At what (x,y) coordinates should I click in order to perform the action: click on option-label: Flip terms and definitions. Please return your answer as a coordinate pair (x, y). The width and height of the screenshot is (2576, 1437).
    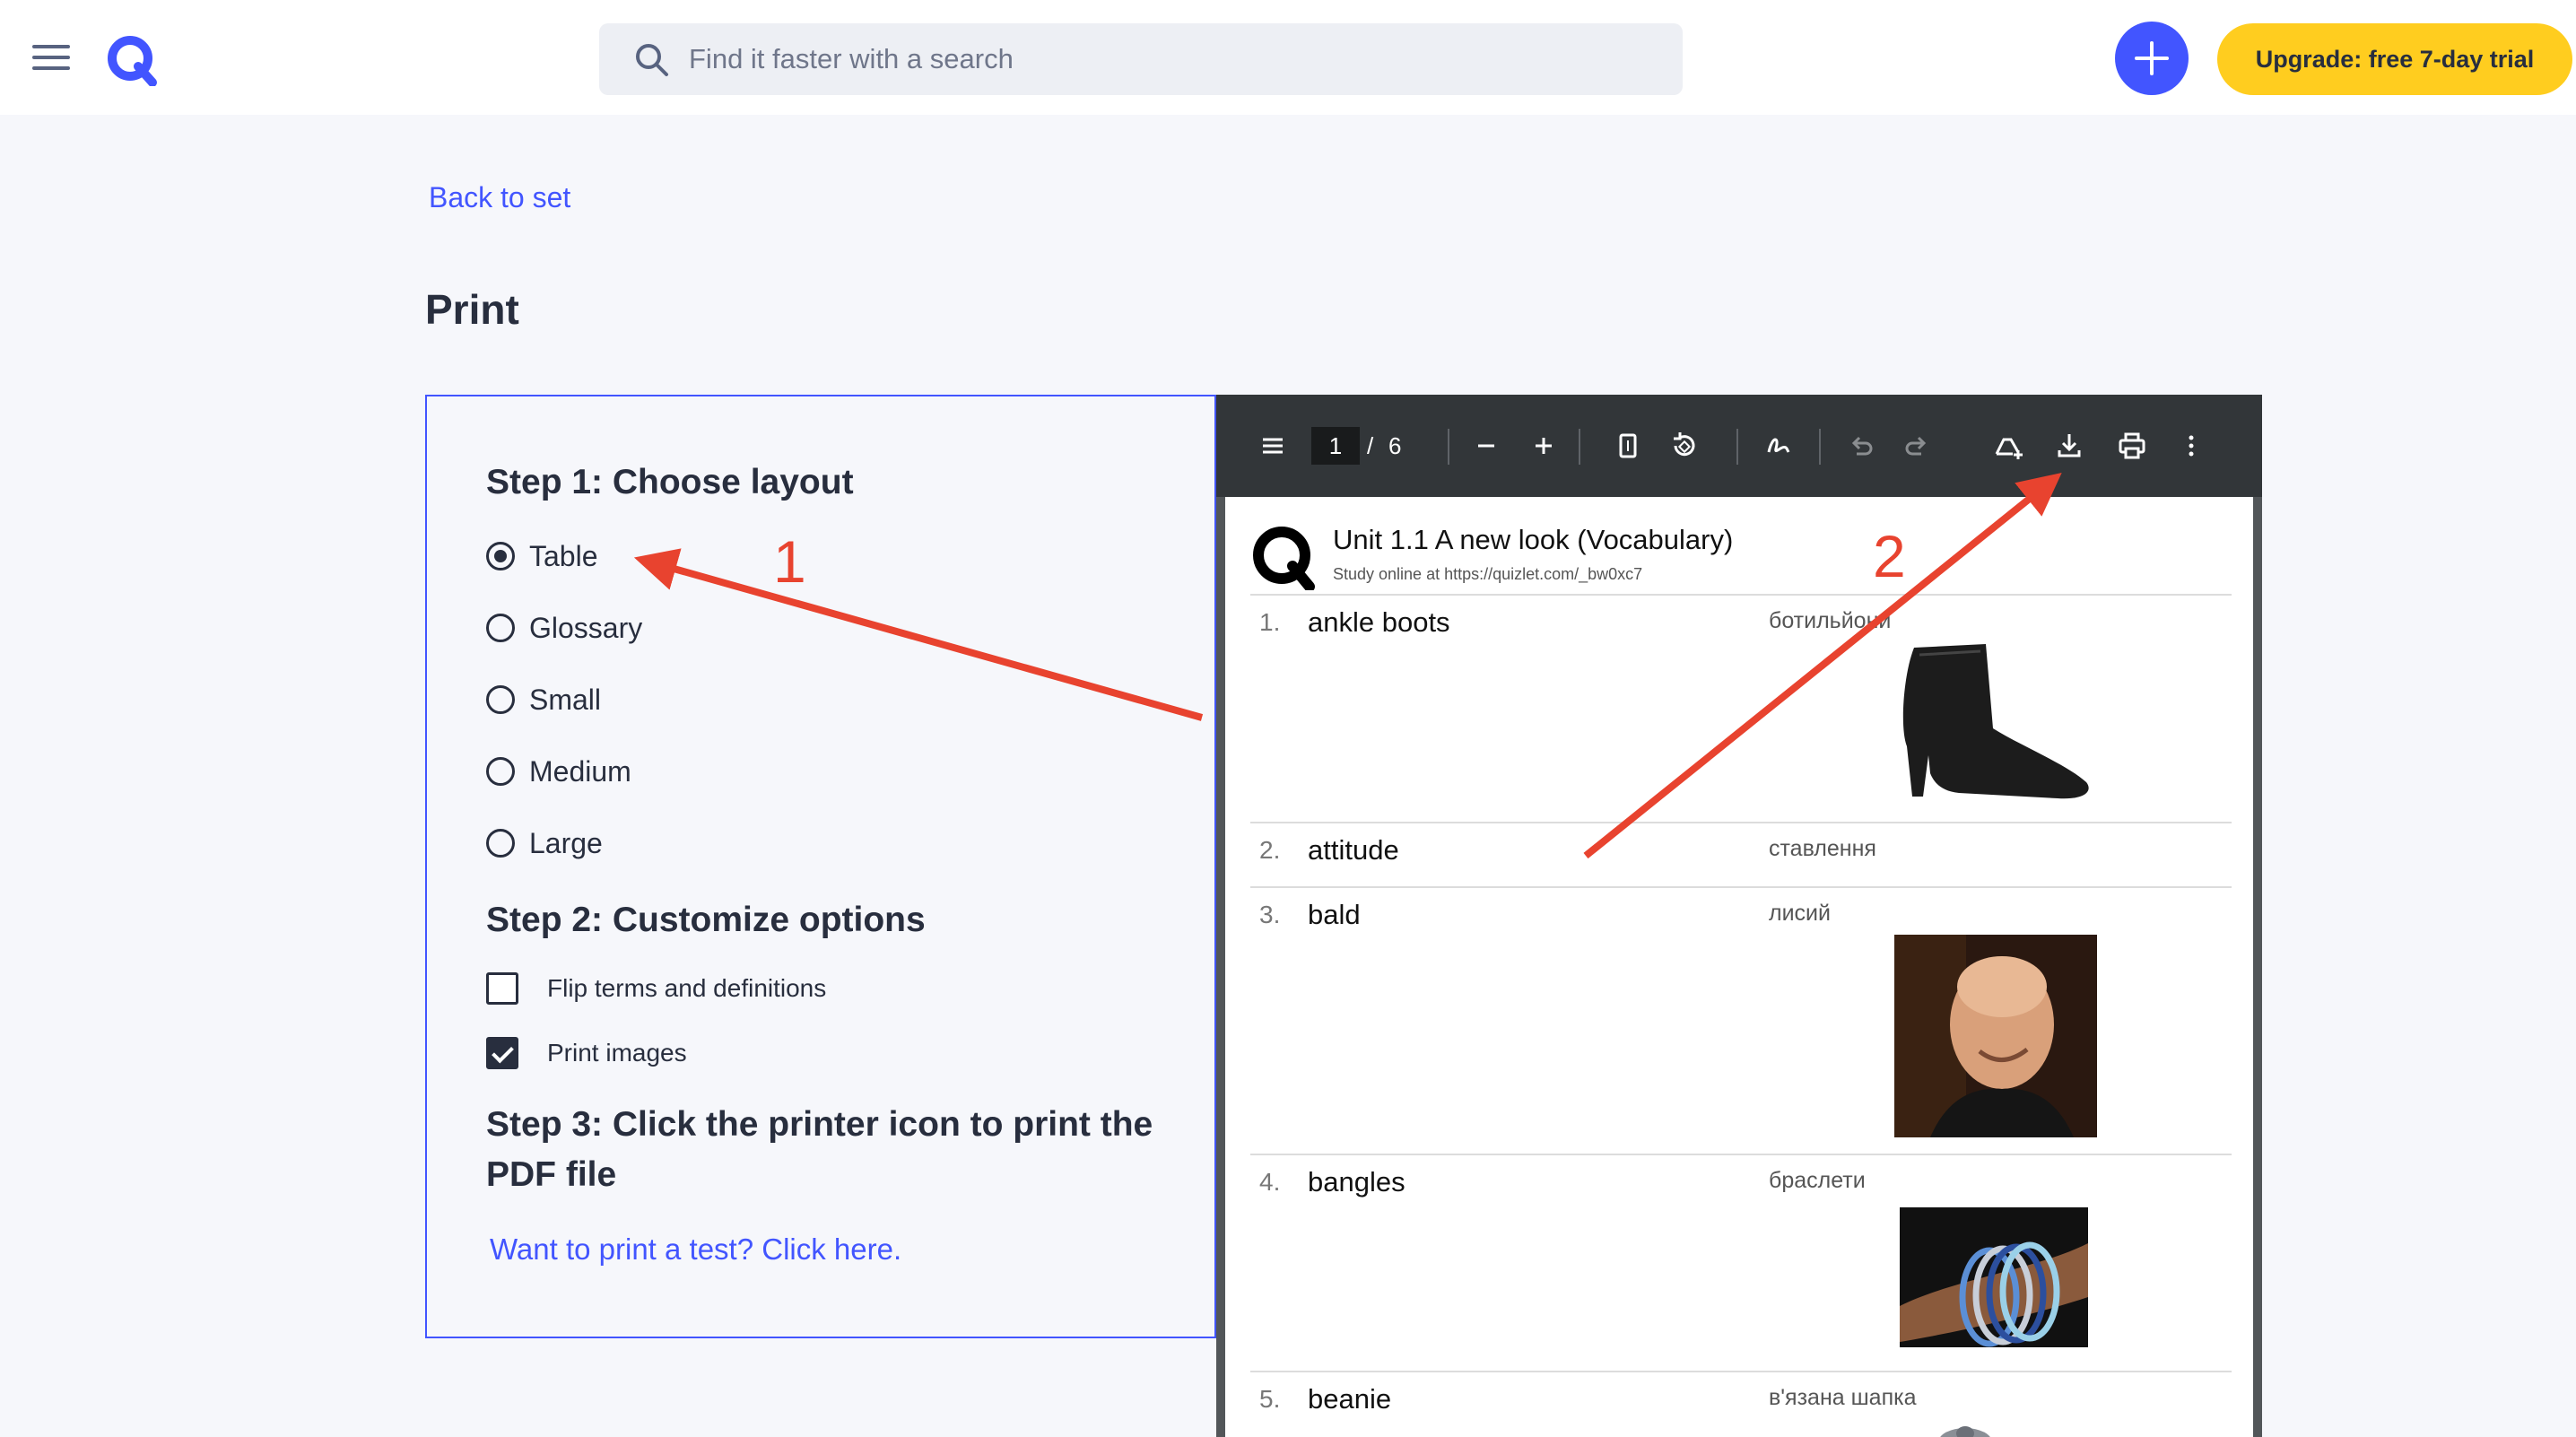
    Looking at the image, I should click on (687, 988).